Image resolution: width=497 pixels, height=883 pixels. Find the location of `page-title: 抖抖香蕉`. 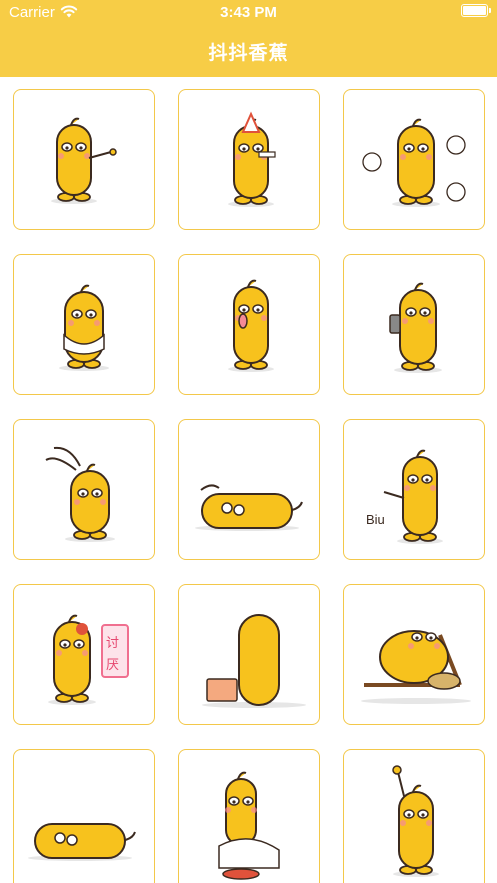

page-title: 抖抖香蕉 is located at coordinates (248, 53).